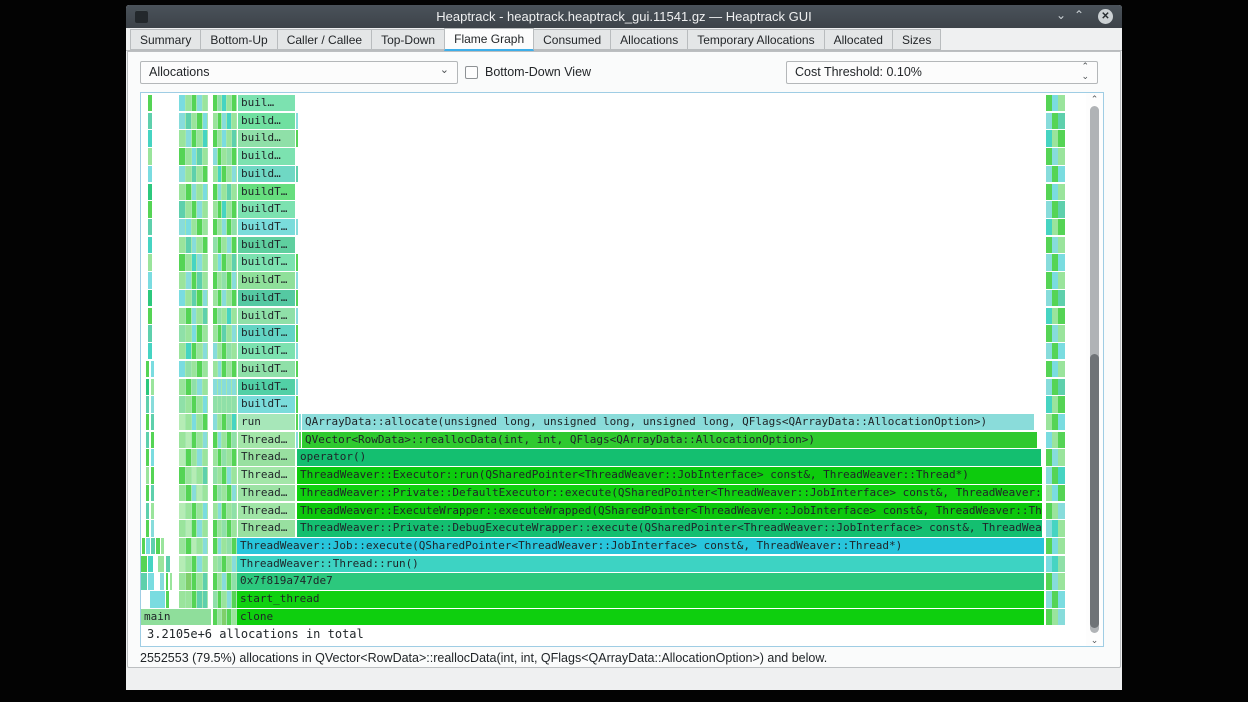 The image size is (1248, 702). I want to click on flame-block: main, so click(176, 617).